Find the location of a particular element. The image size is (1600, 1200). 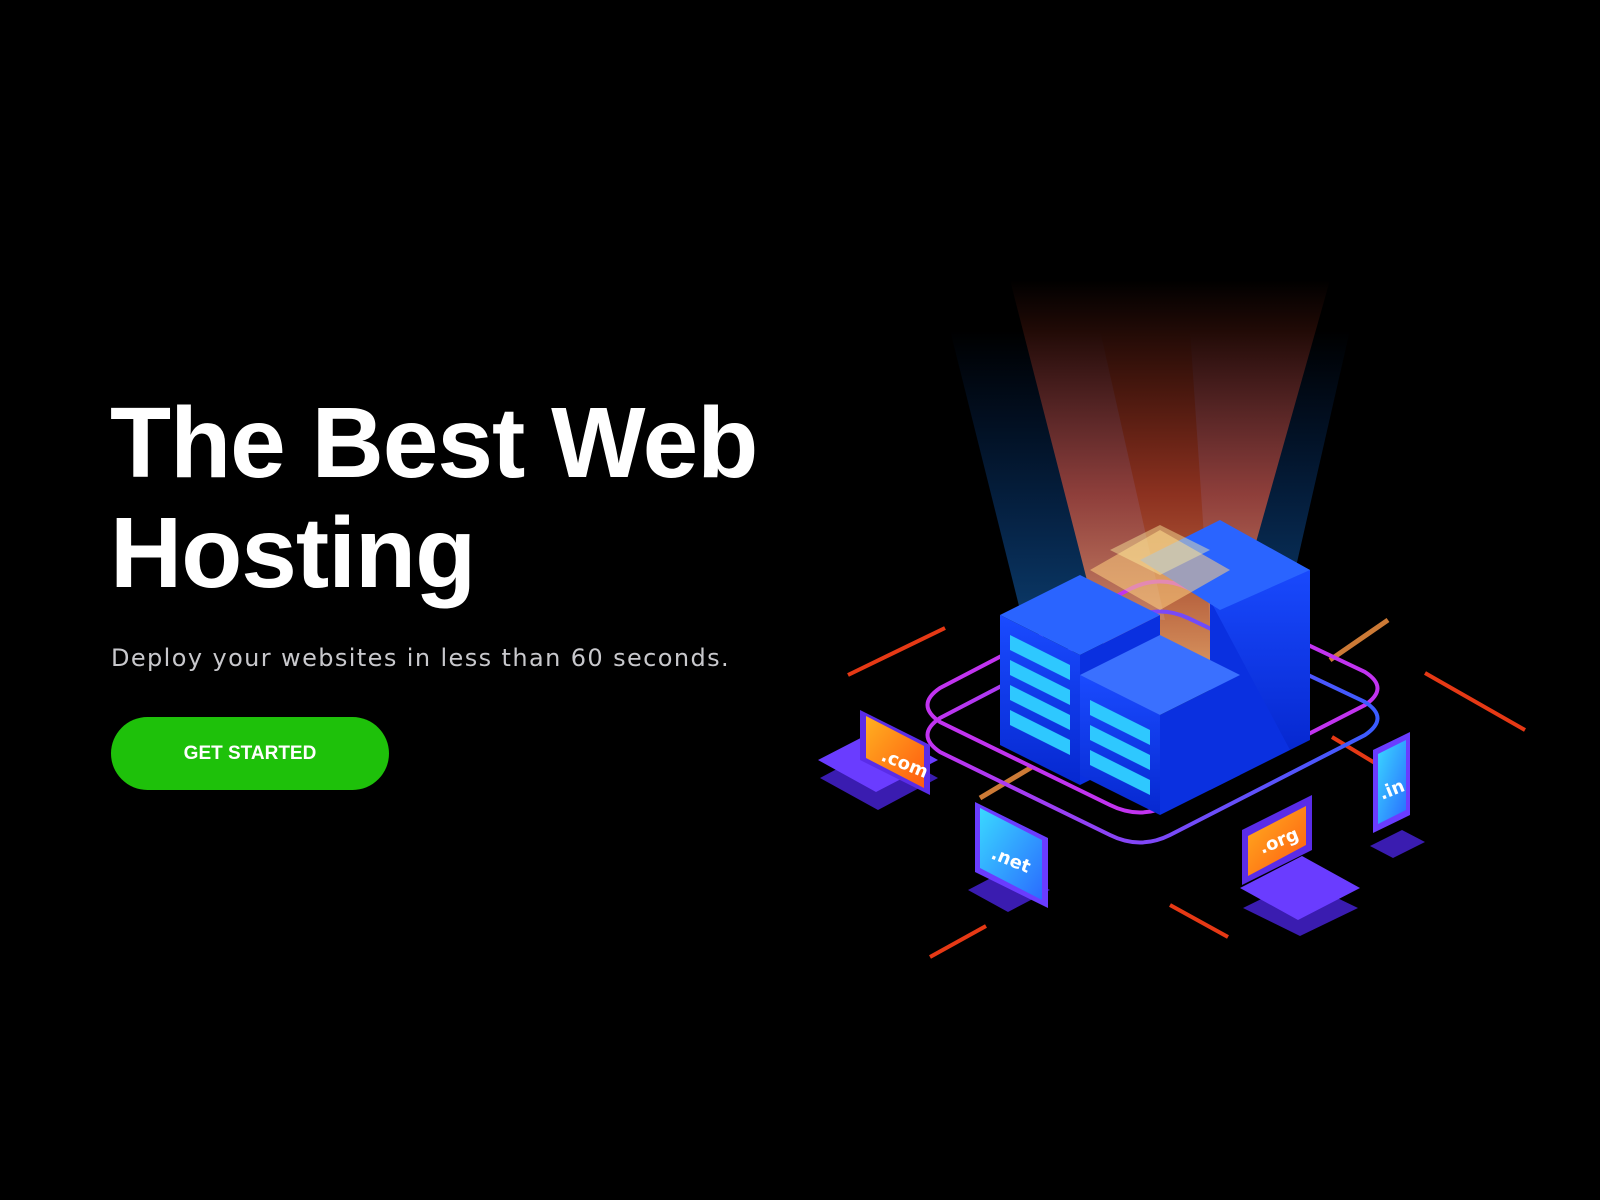

laptop-com: .com is located at coordinates (878, 760).